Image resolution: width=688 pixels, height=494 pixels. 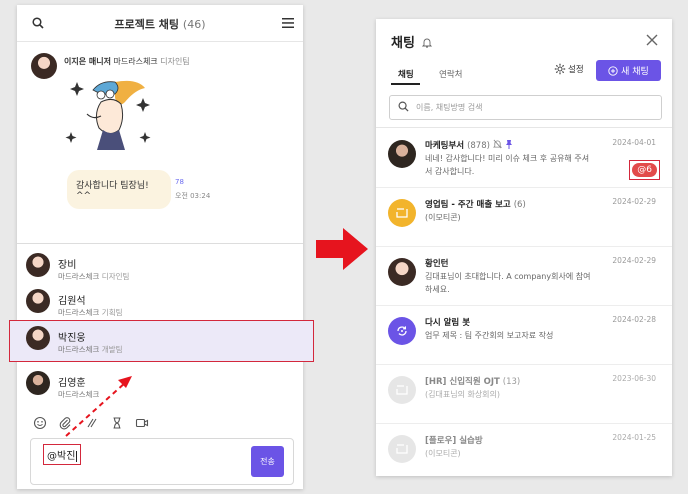 I want to click on mention-name: 장비, so click(x=67, y=265).